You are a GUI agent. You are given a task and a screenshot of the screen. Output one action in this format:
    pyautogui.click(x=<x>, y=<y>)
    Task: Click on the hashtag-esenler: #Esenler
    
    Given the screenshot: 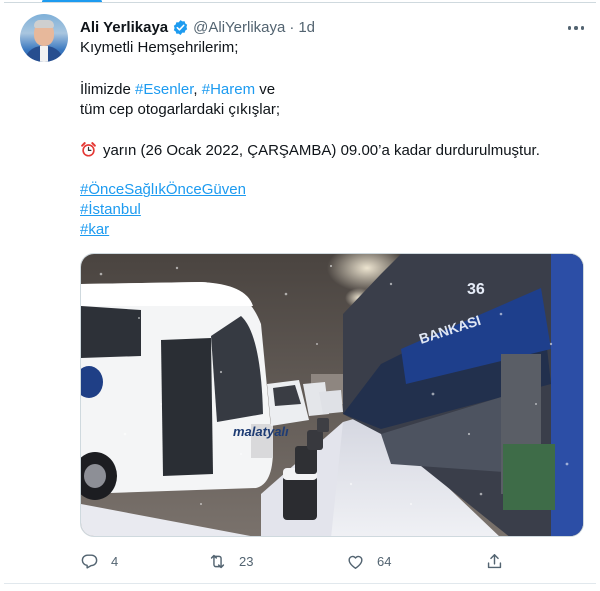 What is the action you would take?
    pyautogui.click(x=164, y=89)
    